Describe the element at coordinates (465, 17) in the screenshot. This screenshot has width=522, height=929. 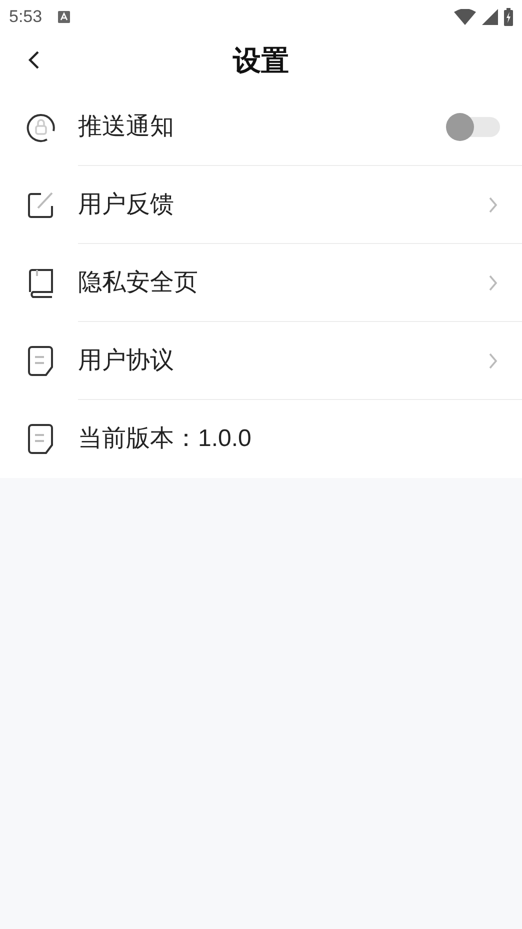
I see `wifi-icon` at that location.